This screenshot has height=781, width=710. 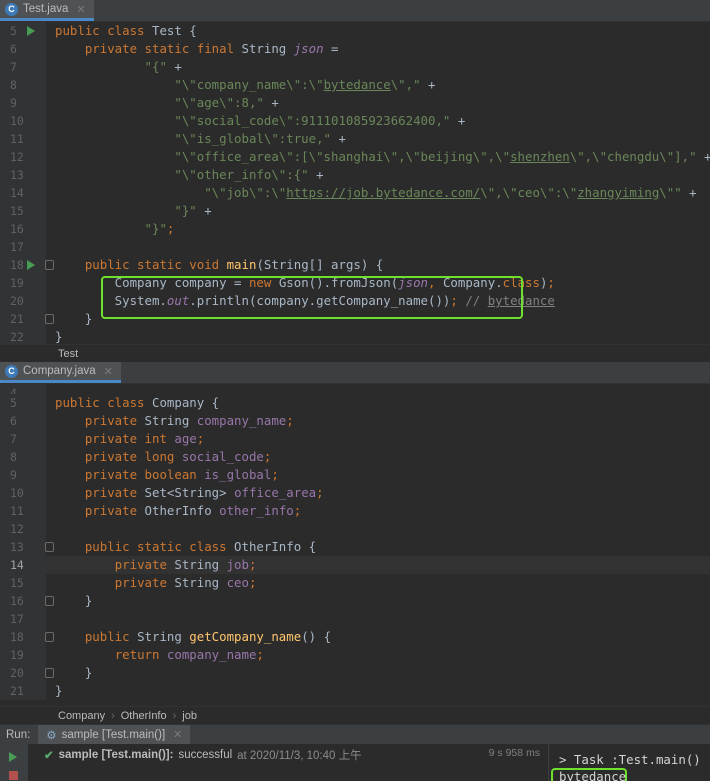 I want to click on code-line: 20 }, so click(x=355, y=673).